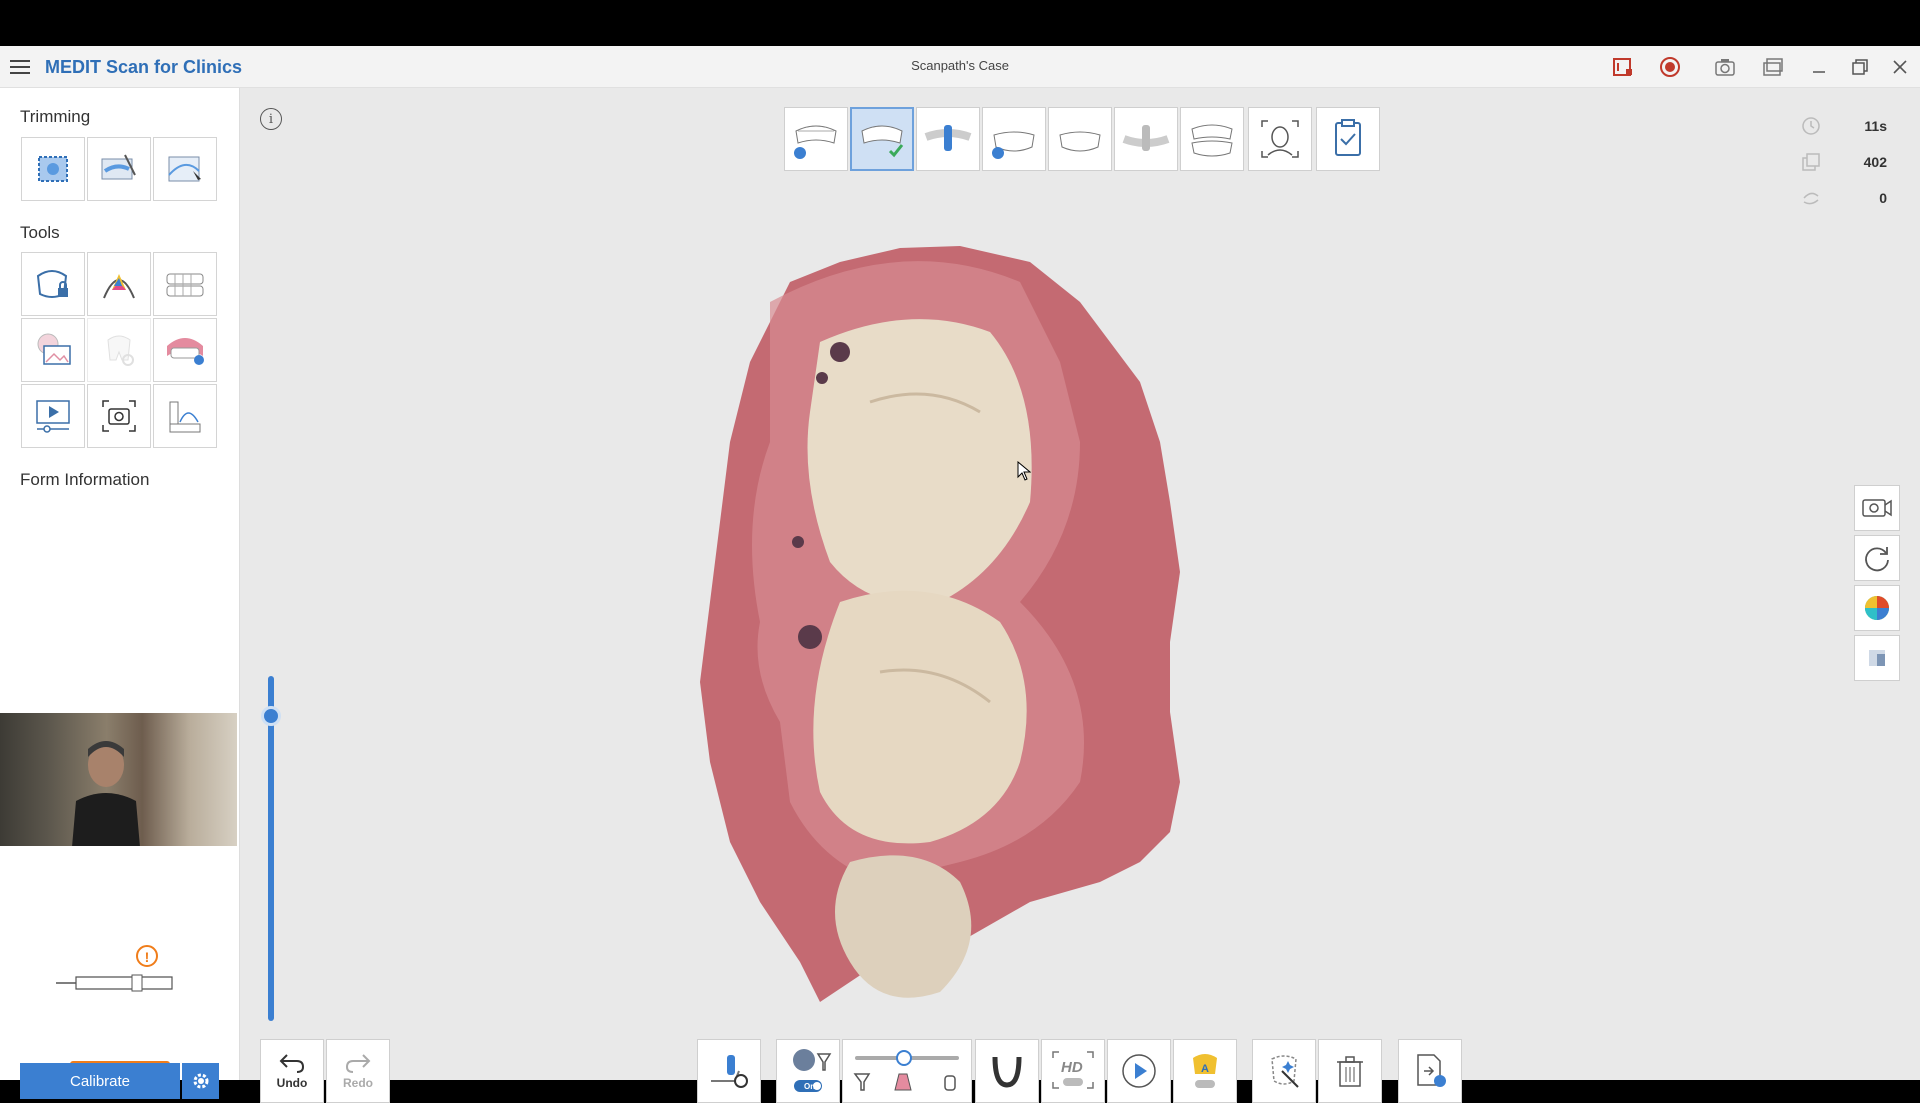 This screenshot has height=1103, width=1920. I want to click on play-button, so click(1139, 1071).